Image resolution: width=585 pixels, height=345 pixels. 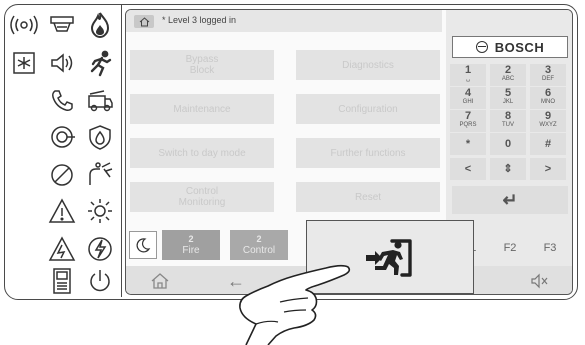 What do you see at coordinates (62, 211) in the screenshot?
I see `warning-icon` at bounding box center [62, 211].